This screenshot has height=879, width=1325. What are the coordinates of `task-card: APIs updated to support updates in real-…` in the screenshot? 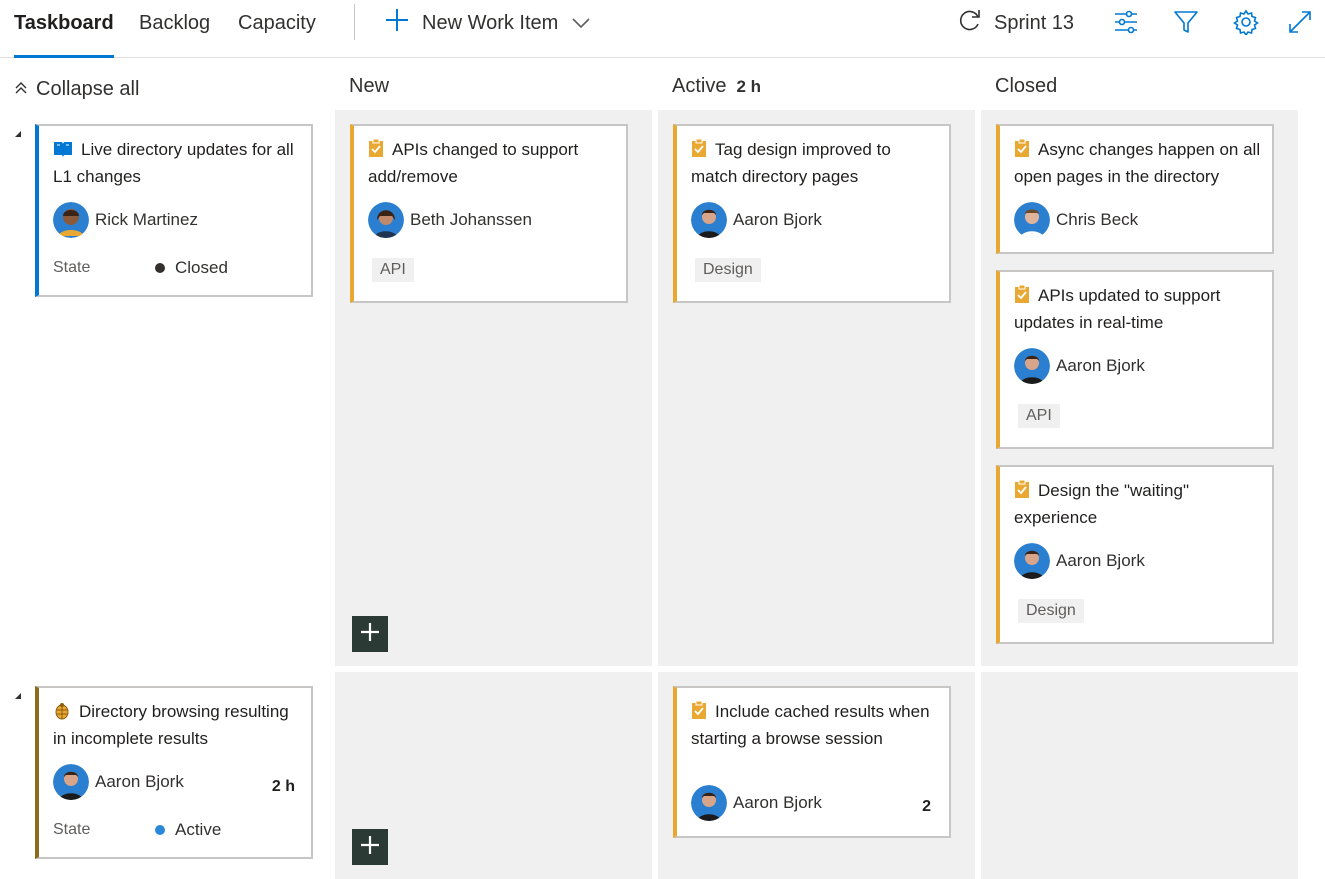 It's located at (1135, 359).